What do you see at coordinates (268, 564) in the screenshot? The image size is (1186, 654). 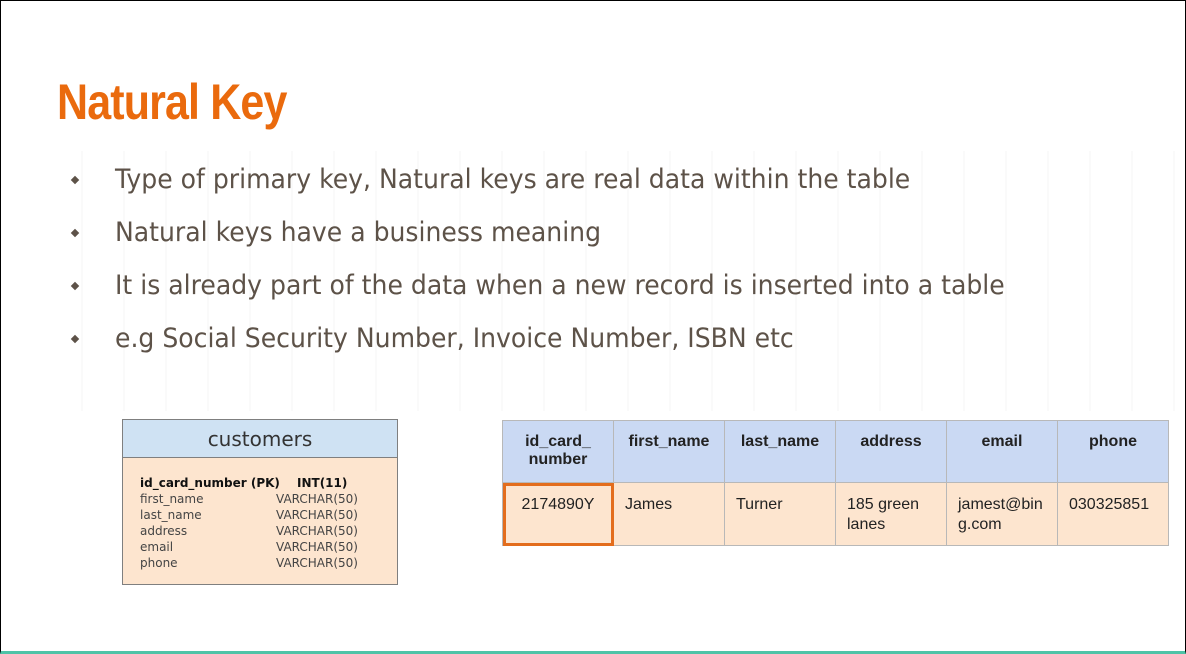 I see `erd-column-row: phone VARCHAR(50)` at bounding box center [268, 564].